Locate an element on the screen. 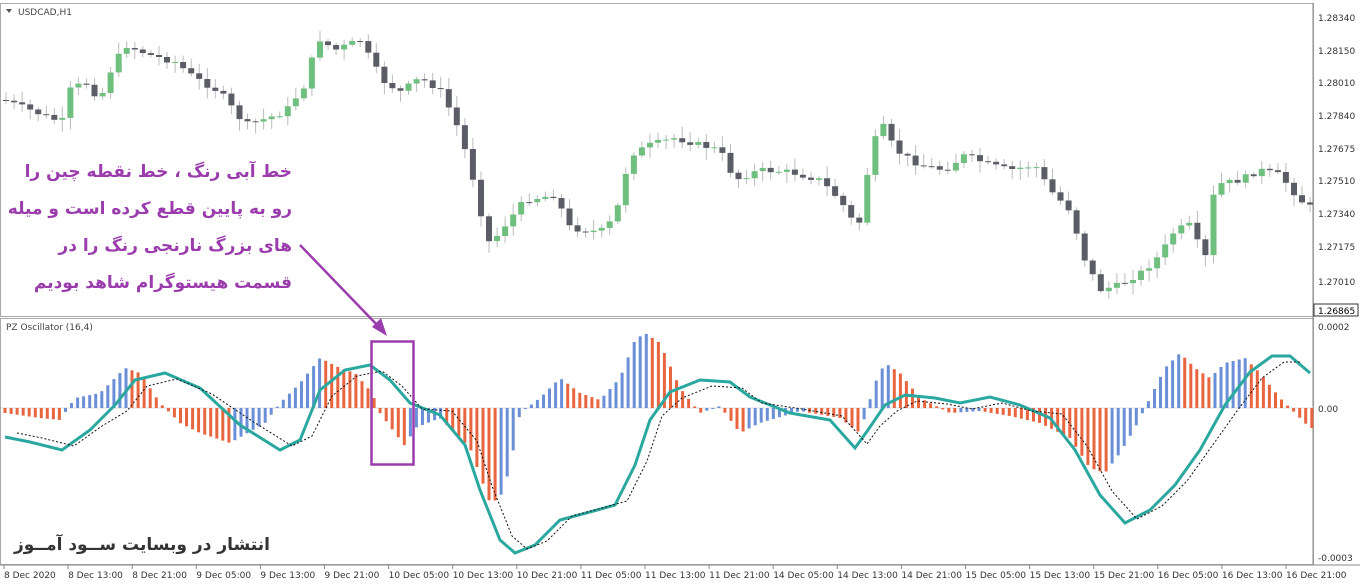 This screenshot has height=584, width=1360. time-label: 8 Dec 21:00 is located at coordinates (159, 576).